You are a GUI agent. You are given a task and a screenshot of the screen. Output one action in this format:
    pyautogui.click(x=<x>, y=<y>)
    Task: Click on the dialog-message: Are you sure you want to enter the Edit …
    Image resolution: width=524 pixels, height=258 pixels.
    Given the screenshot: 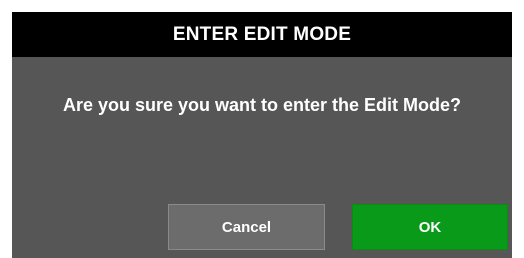 What is the action you would take?
    pyautogui.click(x=262, y=105)
    